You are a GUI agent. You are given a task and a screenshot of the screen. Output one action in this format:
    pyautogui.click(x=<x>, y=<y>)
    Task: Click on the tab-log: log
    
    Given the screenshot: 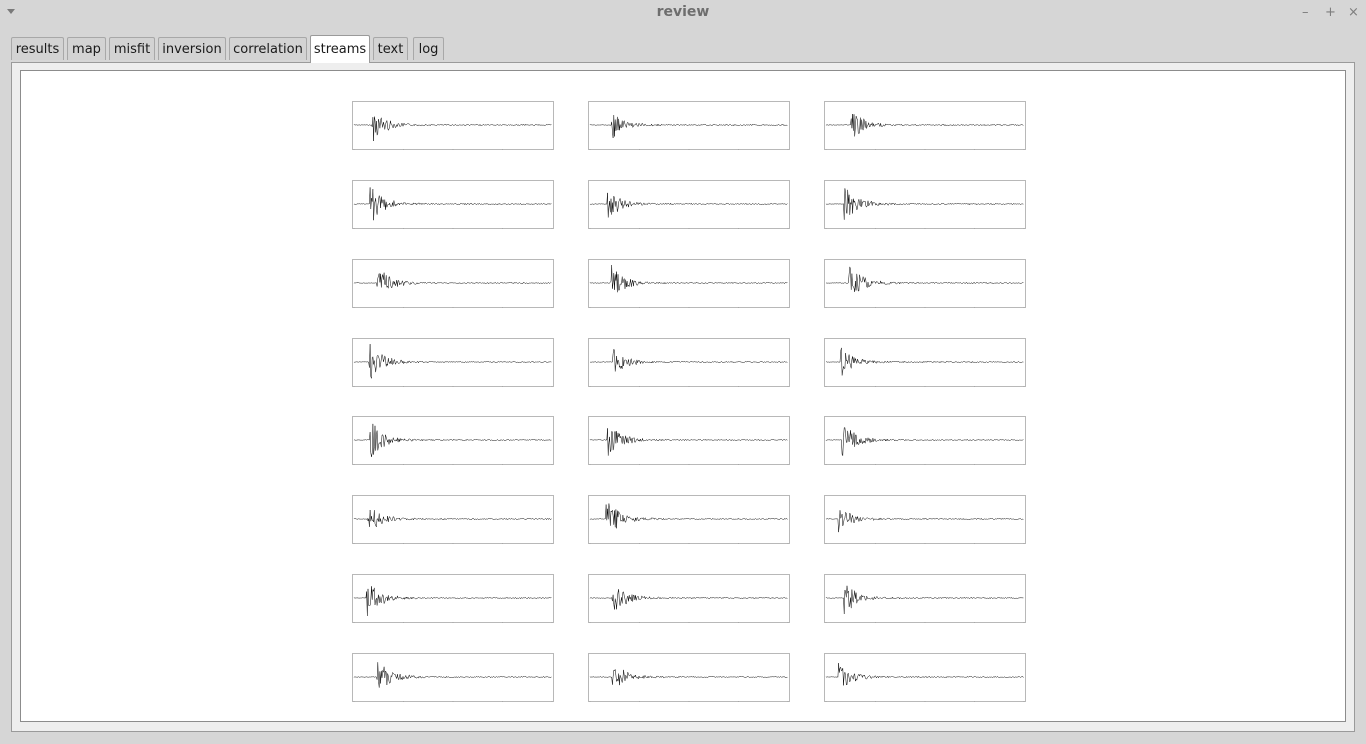 What is the action you would take?
    pyautogui.click(x=428, y=48)
    